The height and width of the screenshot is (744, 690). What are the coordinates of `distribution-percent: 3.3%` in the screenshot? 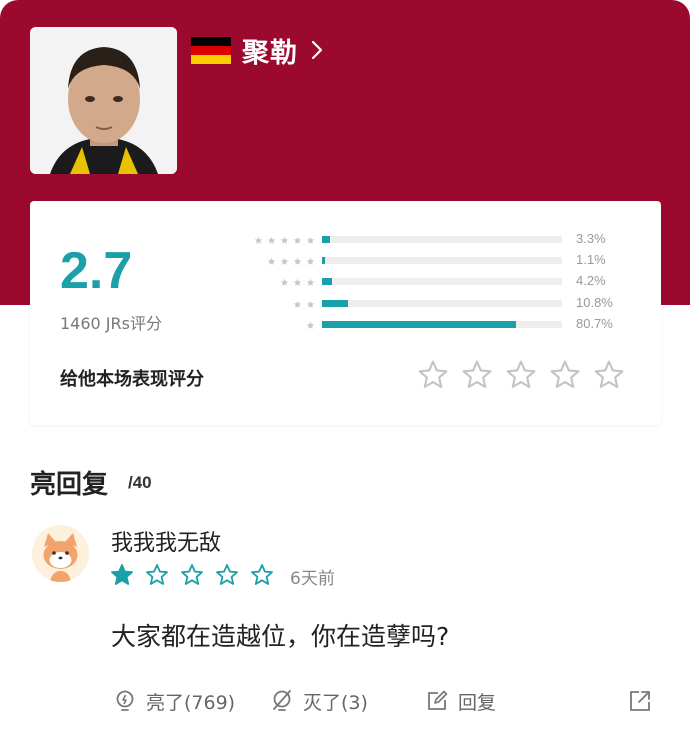 It's located at (591, 238).